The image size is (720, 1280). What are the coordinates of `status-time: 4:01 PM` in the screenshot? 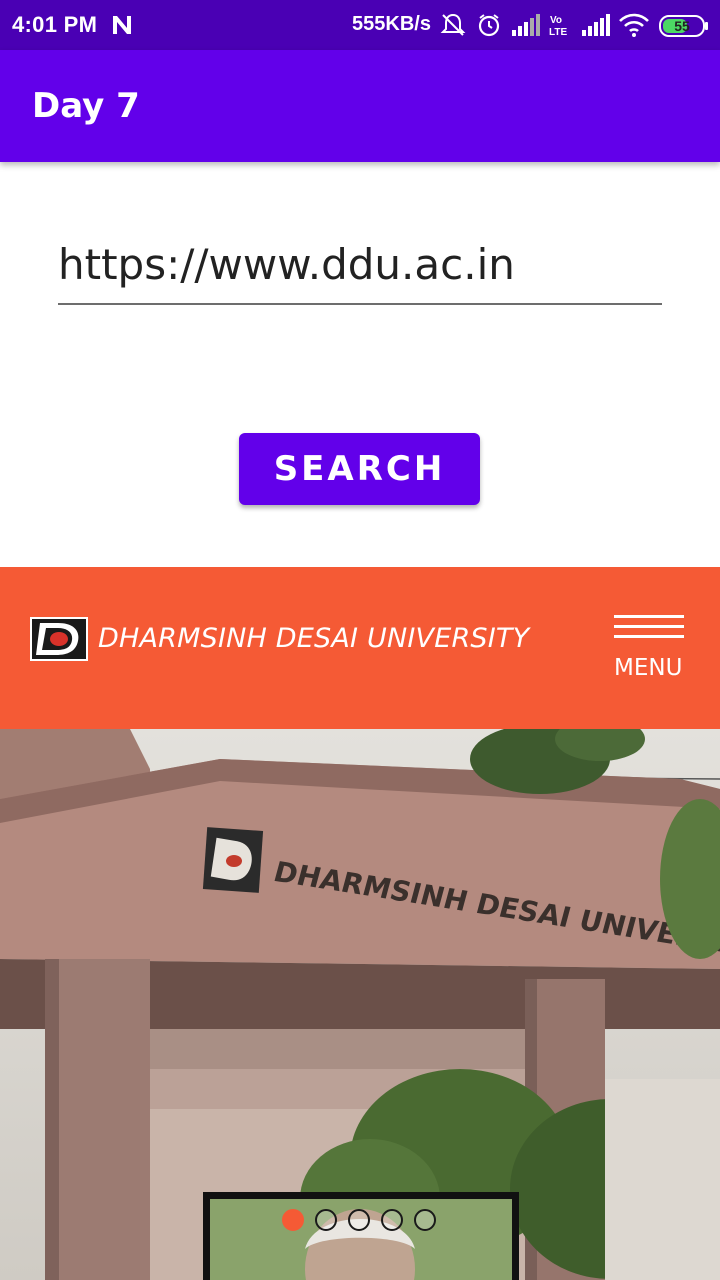 It's located at (55, 24).